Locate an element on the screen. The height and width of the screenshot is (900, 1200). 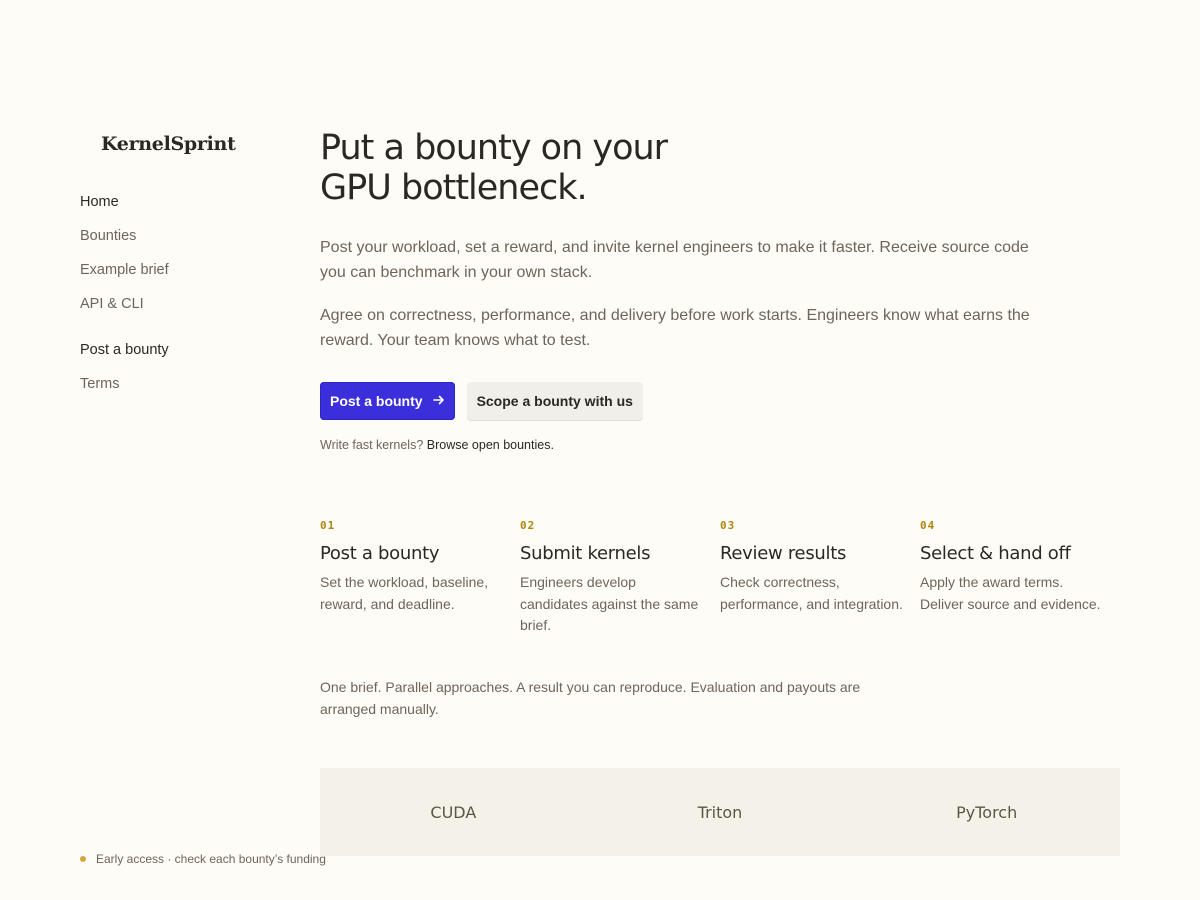
step-title: Select & hand off is located at coordinates (995, 553).